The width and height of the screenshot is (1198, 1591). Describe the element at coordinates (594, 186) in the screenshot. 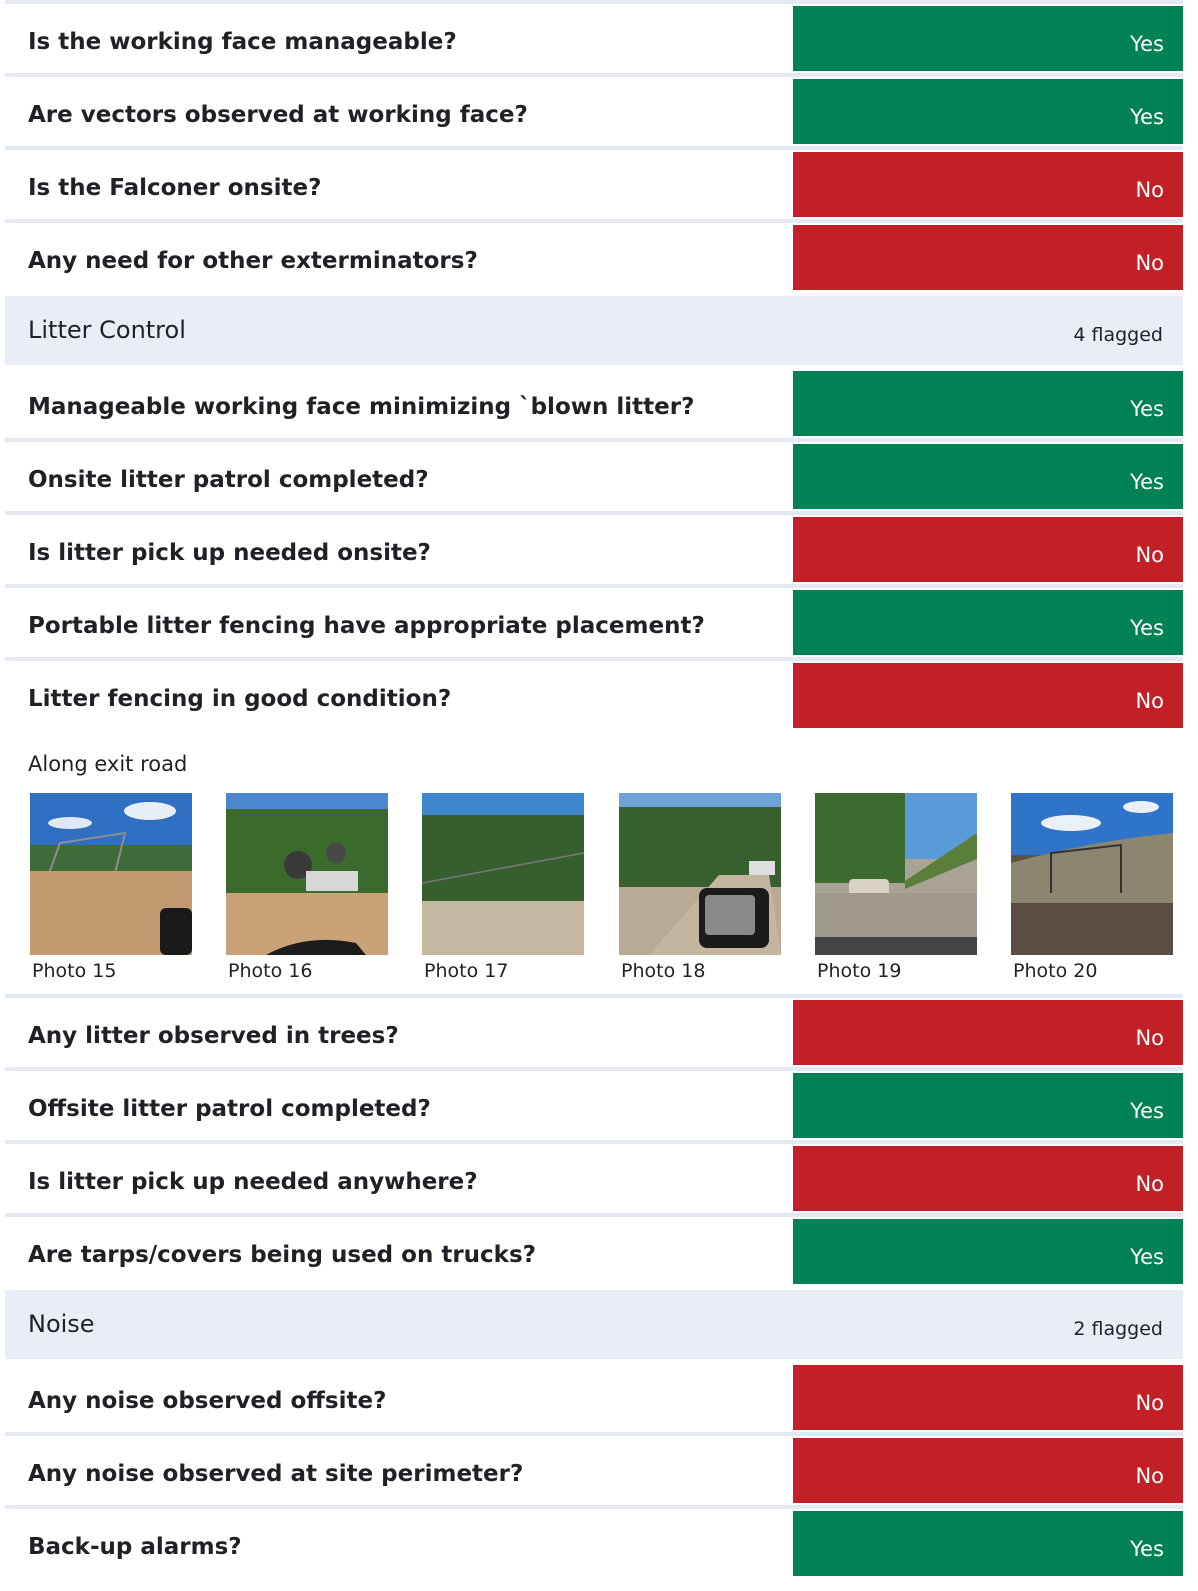

I see `question-row: Is the Falconer onsite? No` at that location.